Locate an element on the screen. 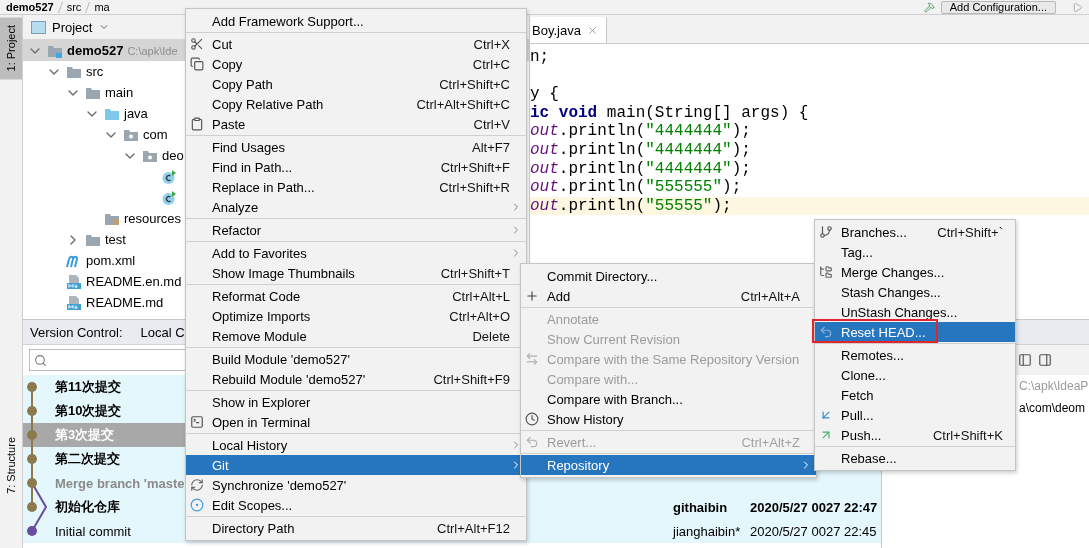 Image resolution: width=1089 pixels, height=548 pixels. commit-message: 第二次提交 is located at coordinates (87, 459).